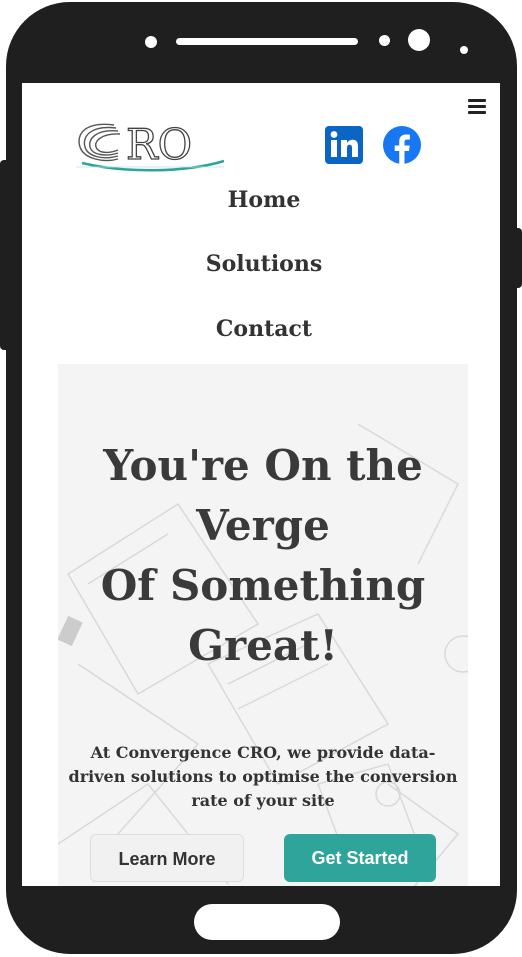 This screenshot has width=522, height=957. I want to click on hero-title-line: You're On the, so click(263, 465).